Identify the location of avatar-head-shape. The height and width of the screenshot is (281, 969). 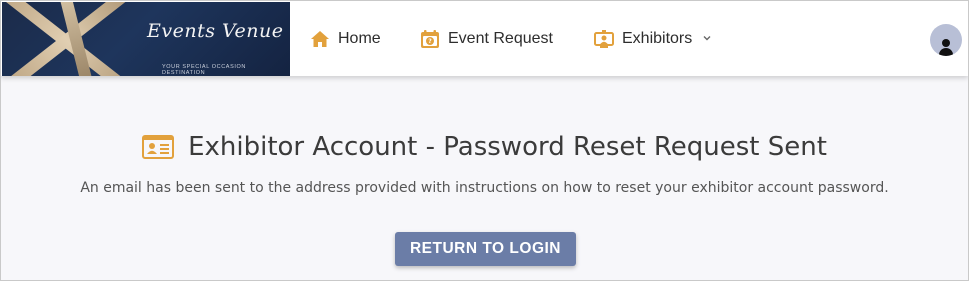
(946, 43).